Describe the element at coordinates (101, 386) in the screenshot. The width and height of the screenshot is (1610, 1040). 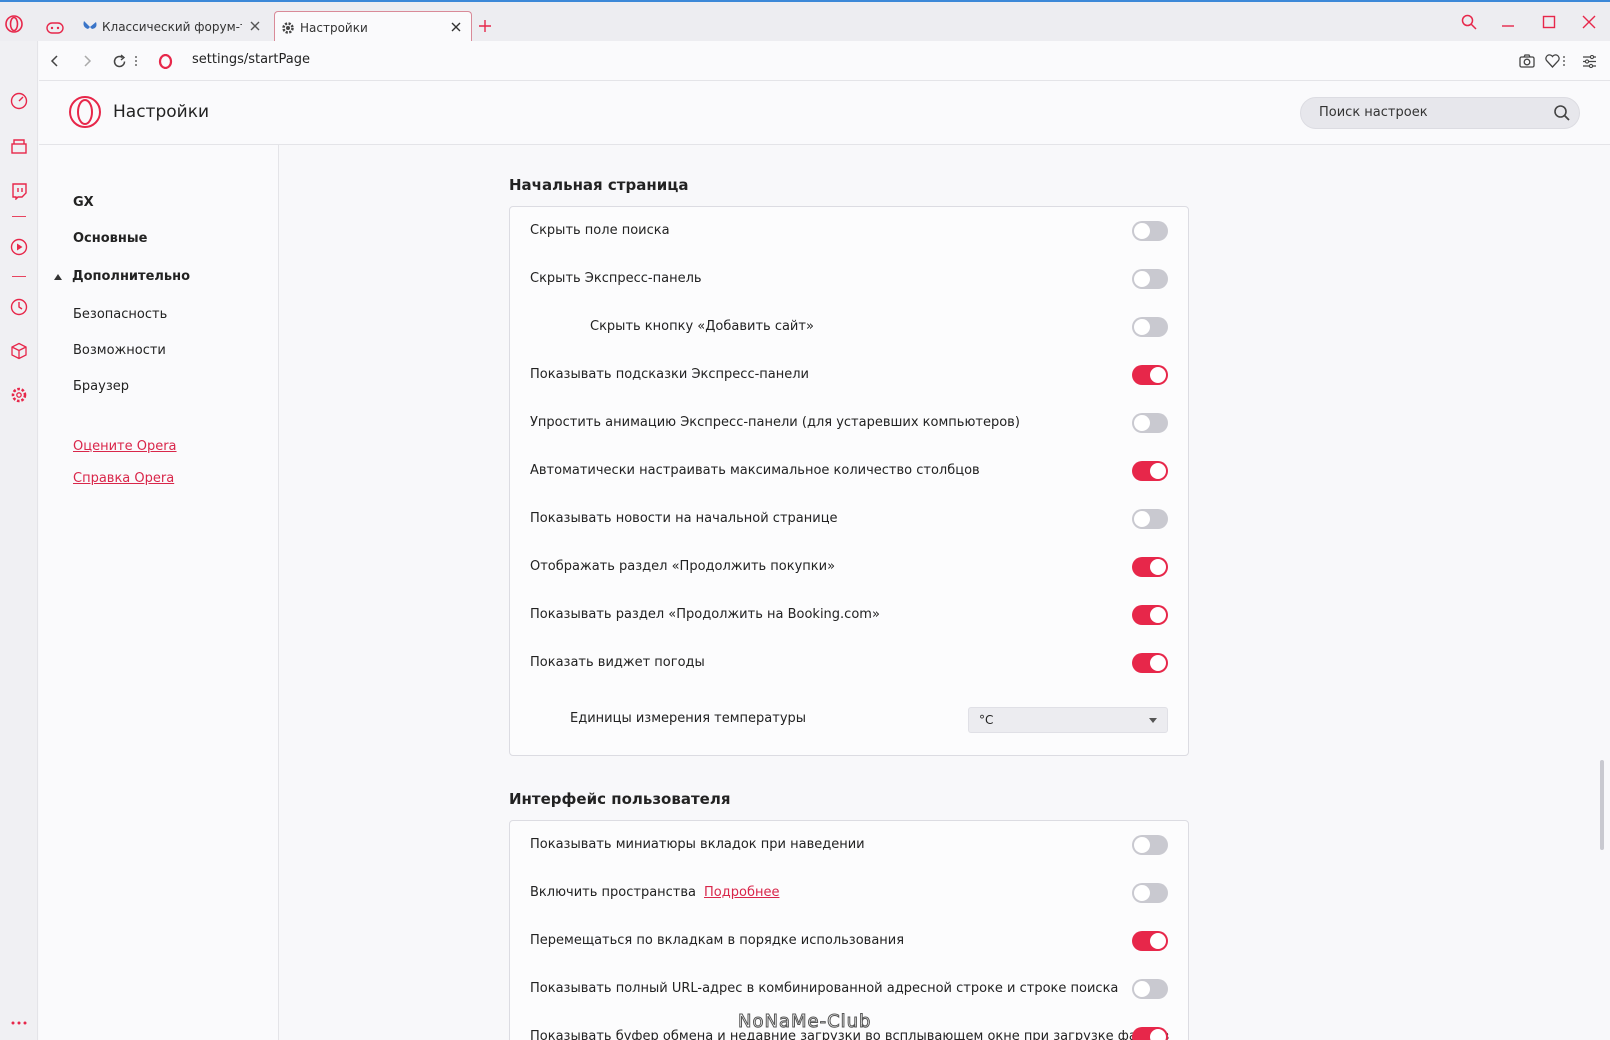
I see `nav-item-browser: Браузер` at that location.